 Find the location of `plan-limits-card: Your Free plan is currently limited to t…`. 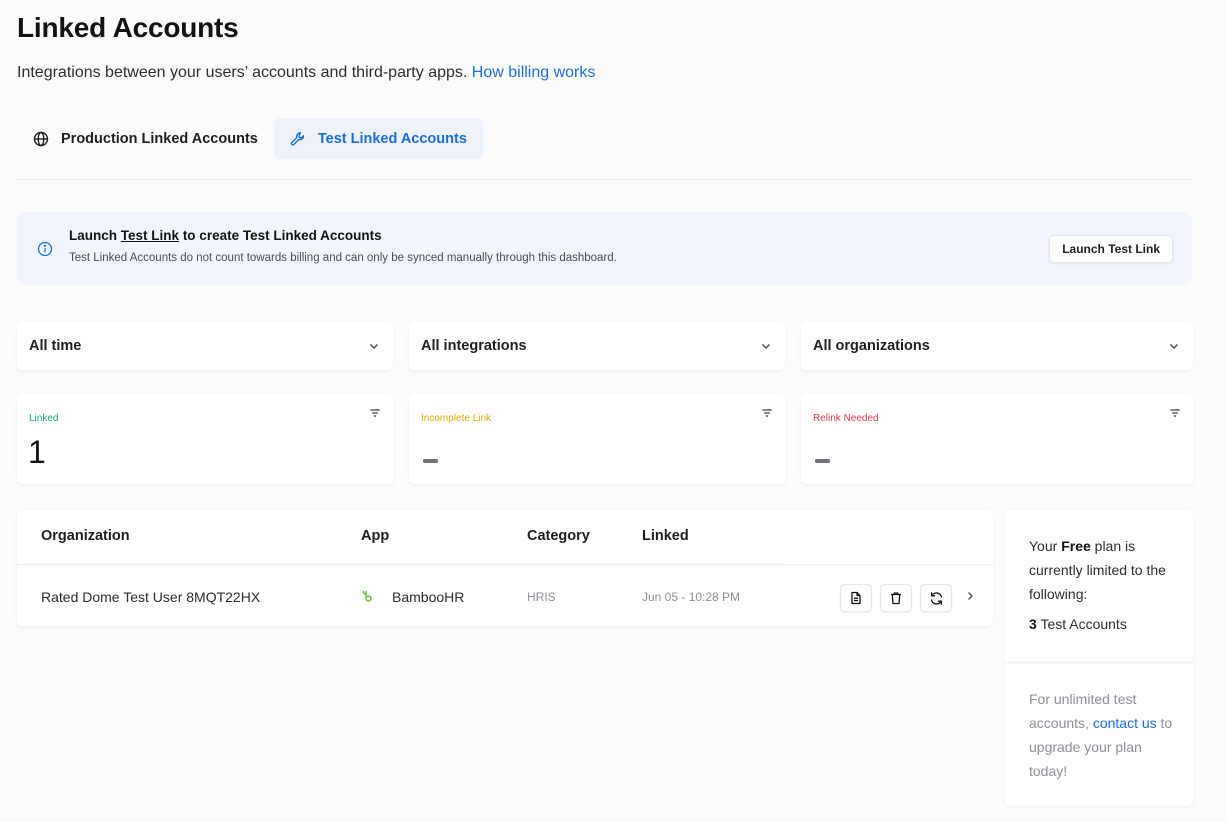

plan-limits-card: Your Free plan is currently limited to t… is located at coordinates (1099, 658).